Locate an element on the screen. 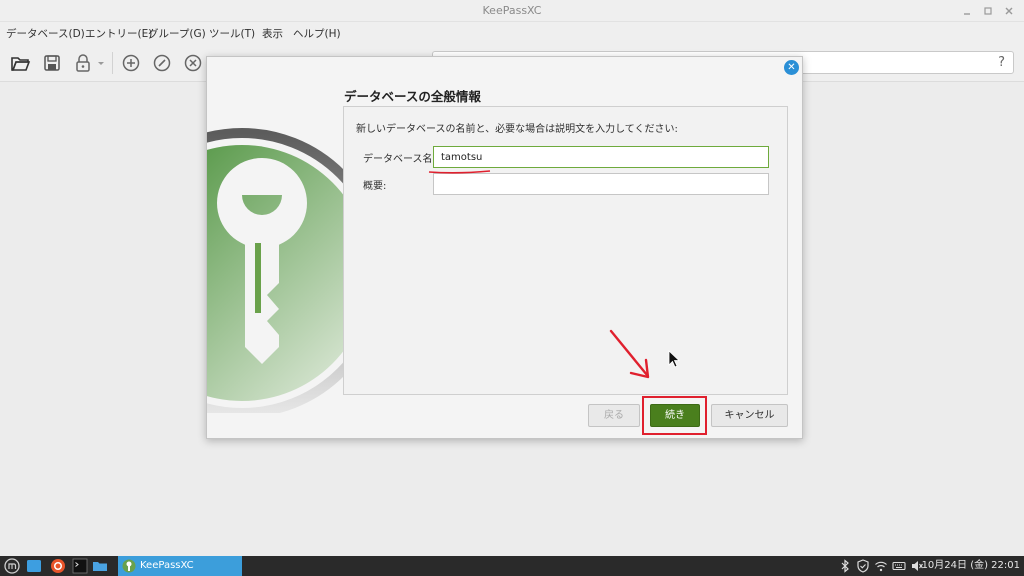  add-entry-icon is located at coordinates (131, 63).